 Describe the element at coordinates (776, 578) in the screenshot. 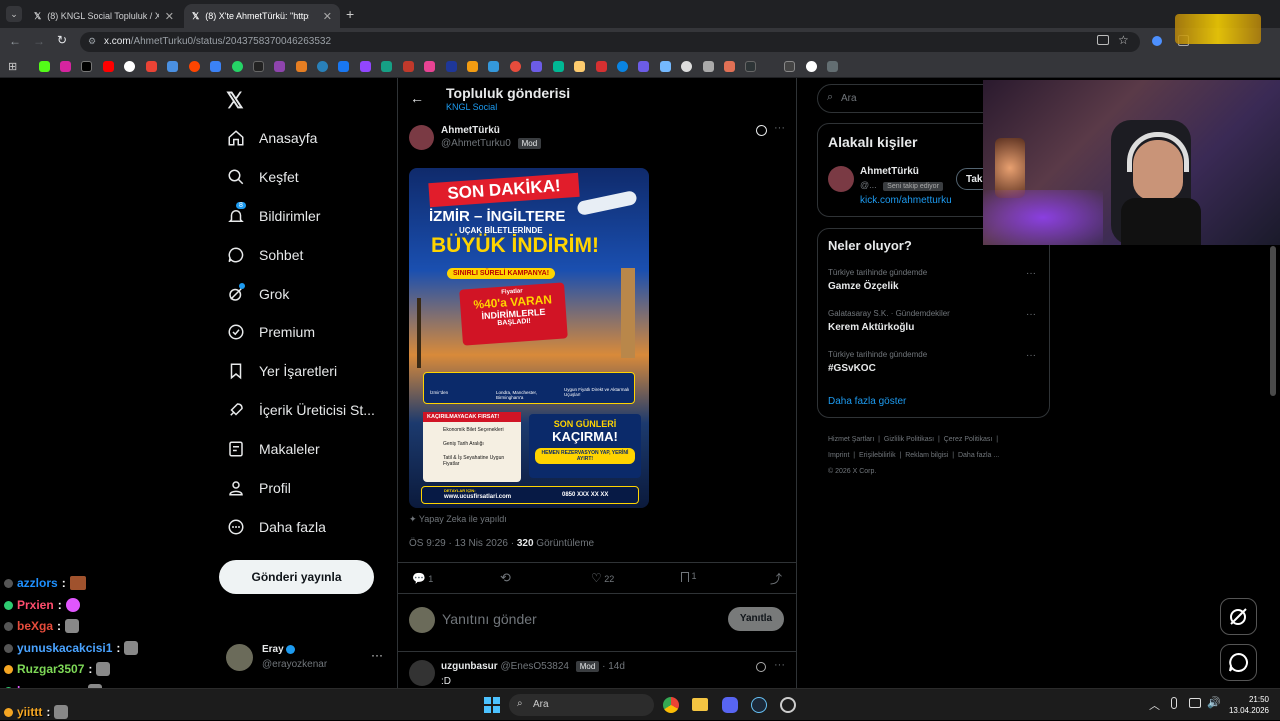

I see `share-icon: ⤴` at that location.